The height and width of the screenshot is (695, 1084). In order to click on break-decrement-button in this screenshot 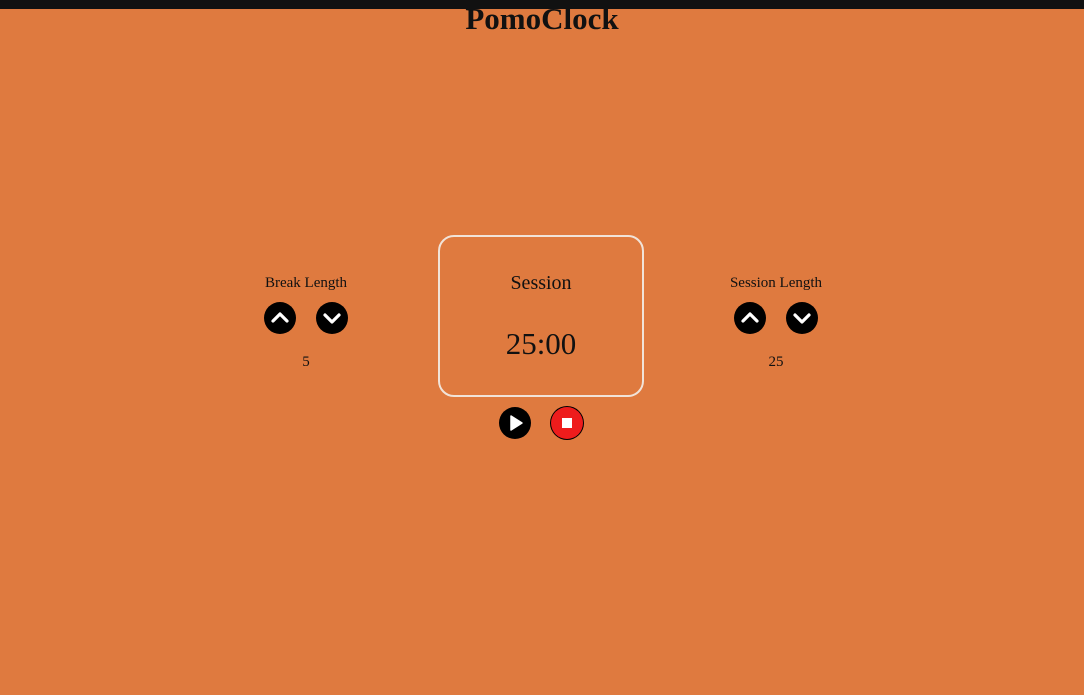, I will do `click(332, 318)`.